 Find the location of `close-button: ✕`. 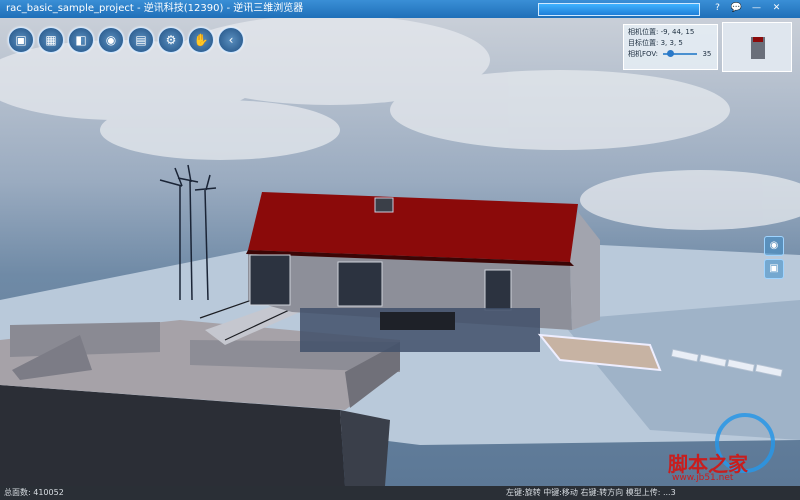

close-button: ✕ is located at coordinates (776, 8).